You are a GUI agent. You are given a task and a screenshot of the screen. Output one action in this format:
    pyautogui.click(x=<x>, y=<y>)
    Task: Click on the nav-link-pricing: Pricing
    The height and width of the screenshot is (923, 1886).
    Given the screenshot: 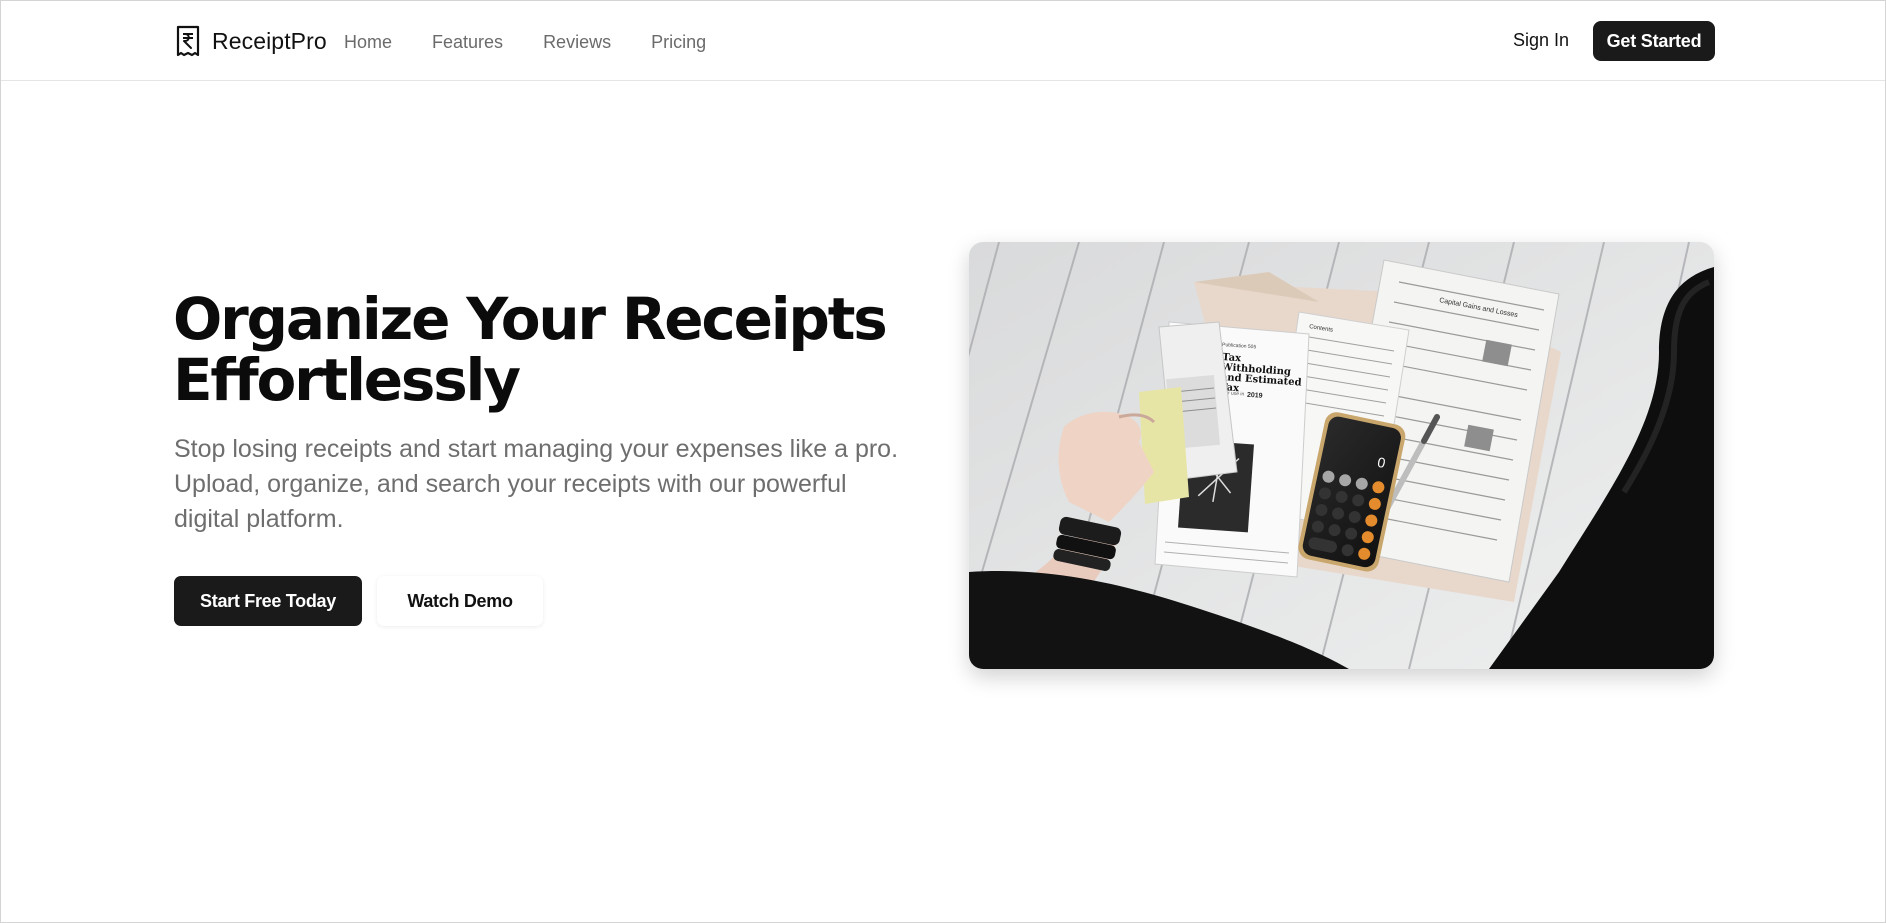 What is the action you would take?
    pyautogui.click(x=678, y=42)
    